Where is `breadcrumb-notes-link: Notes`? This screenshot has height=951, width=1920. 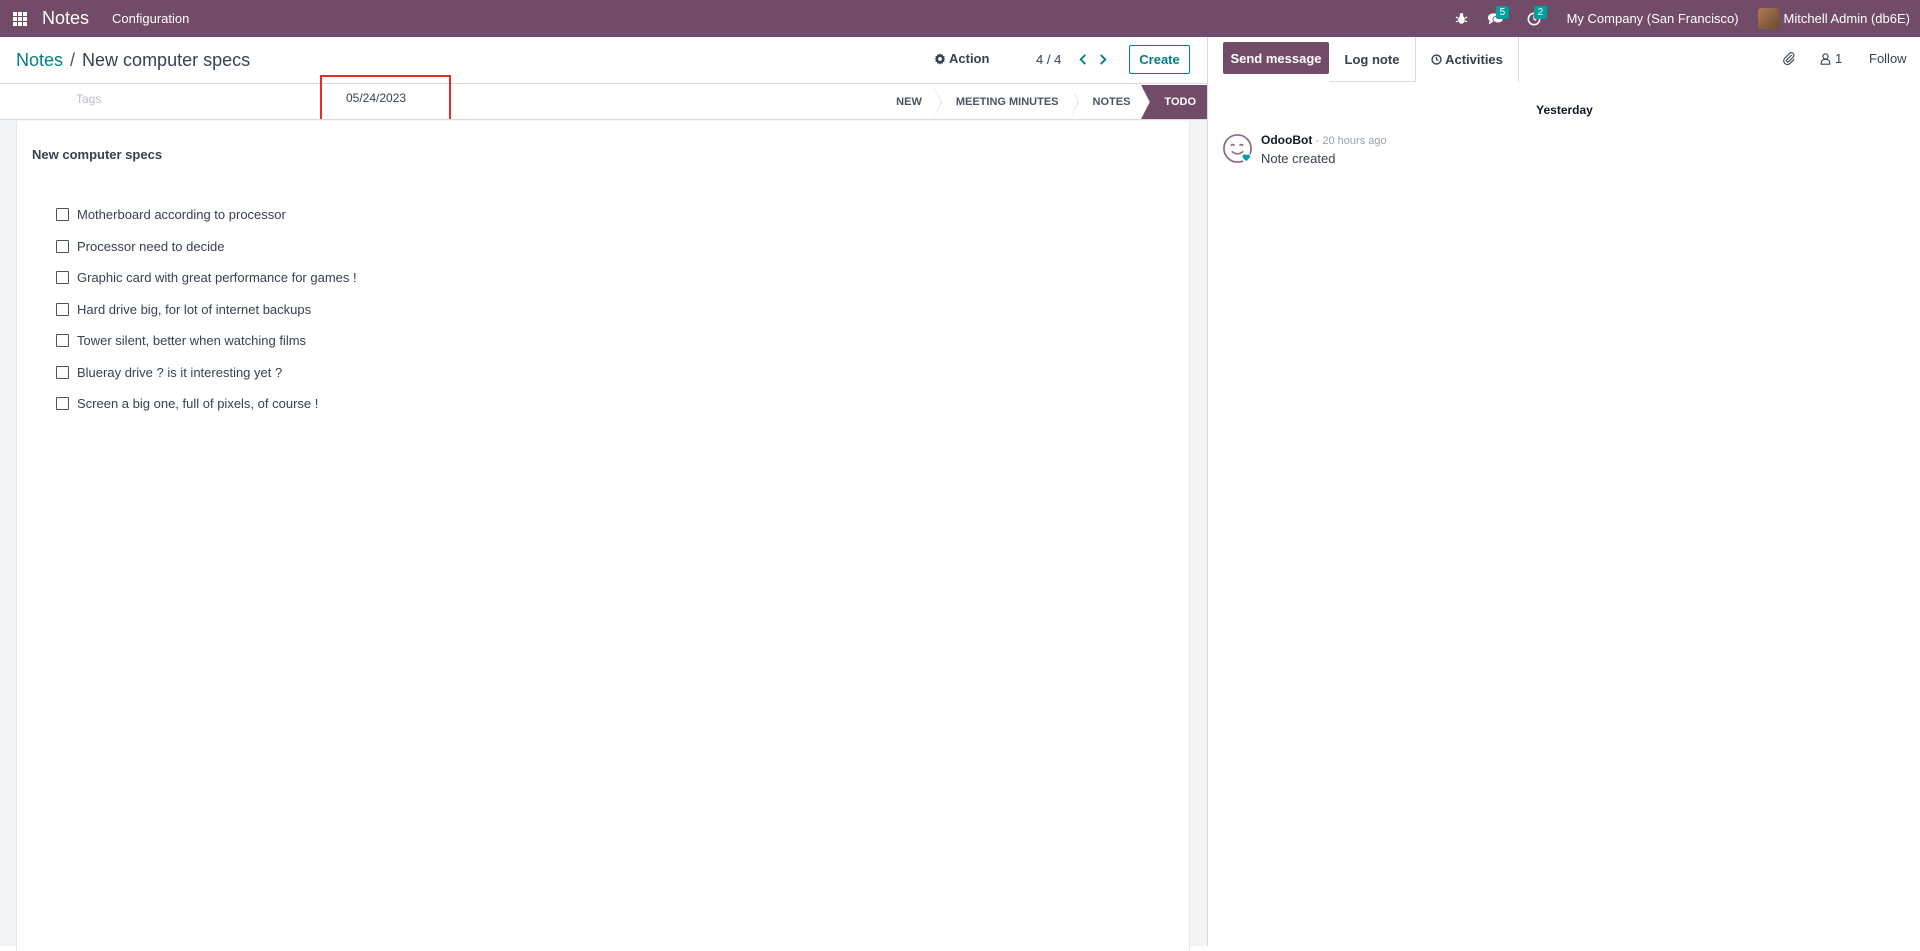
breadcrumb-notes-link: Notes is located at coordinates (39, 60).